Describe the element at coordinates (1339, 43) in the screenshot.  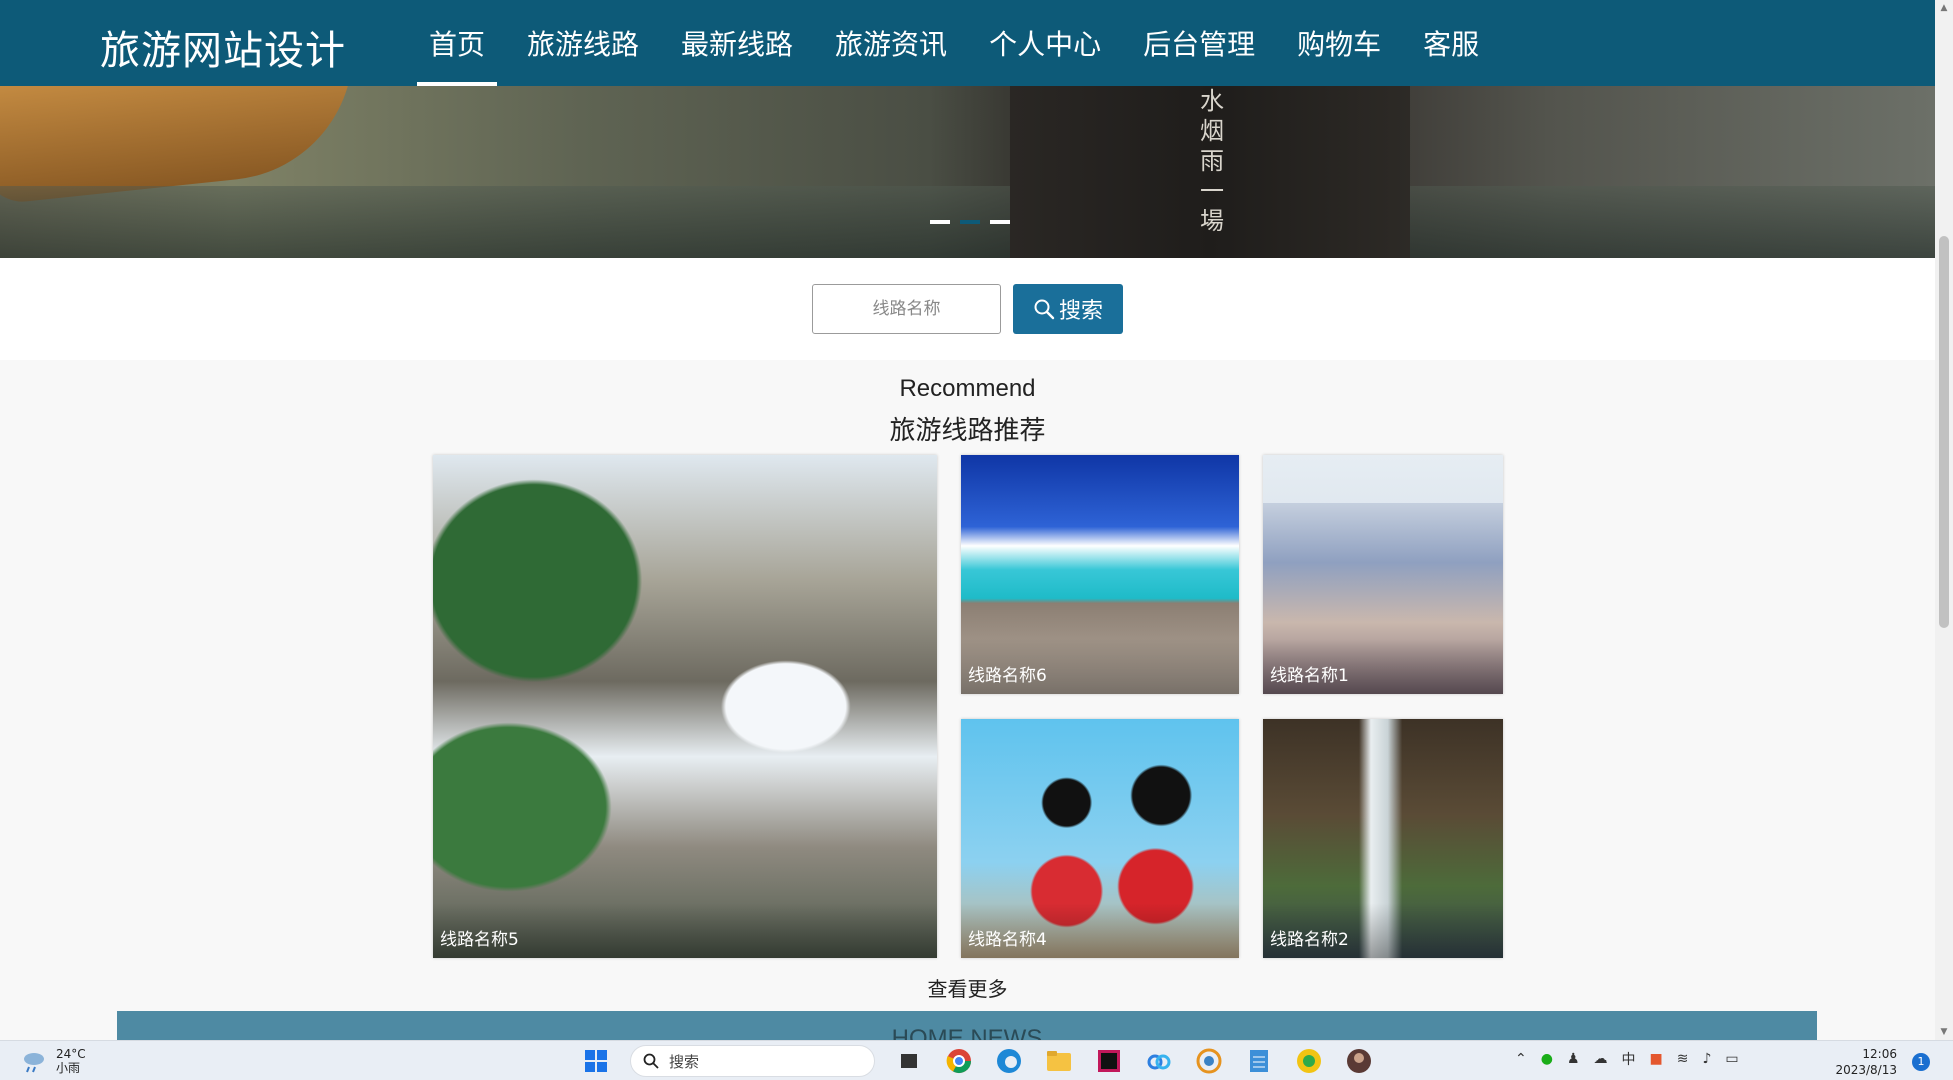
I see `nav-item-cart: 购物车` at that location.